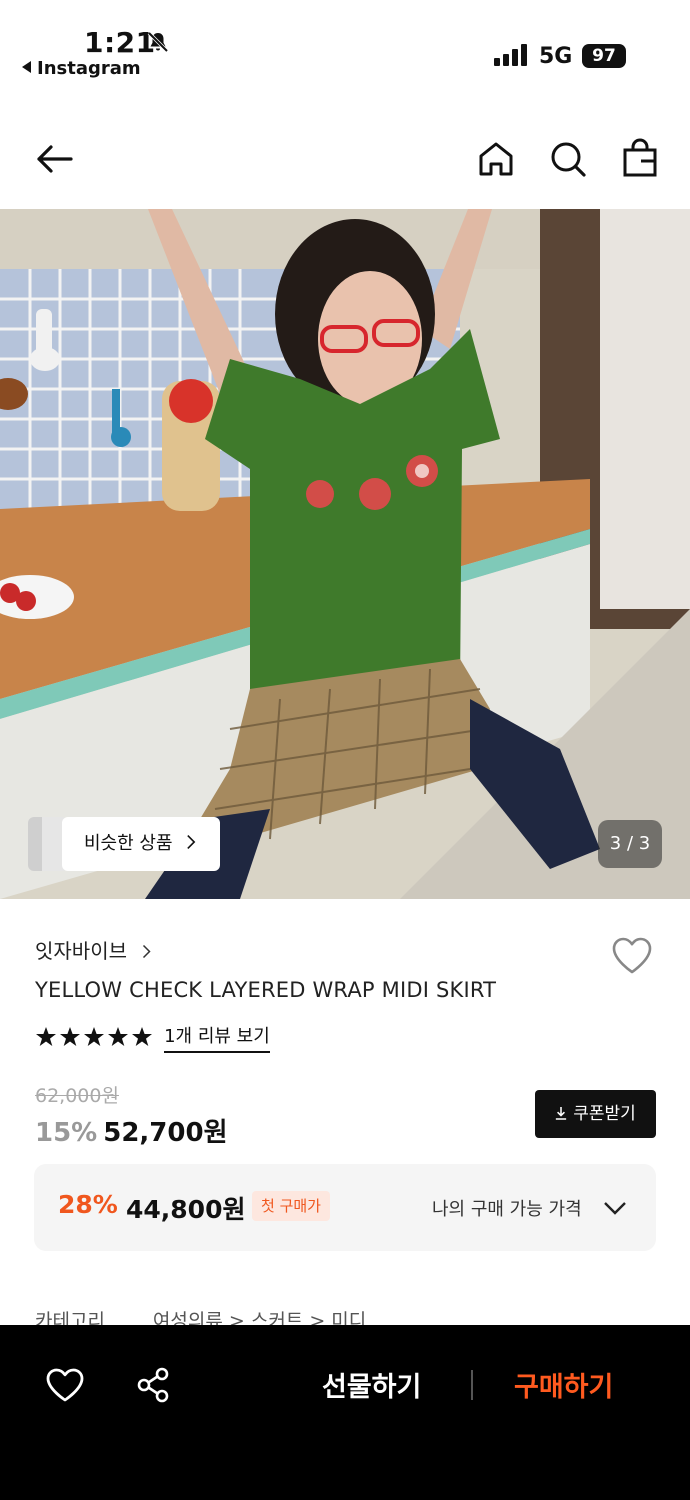  What do you see at coordinates (158, 42) in the screenshot?
I see `bell-muted-icon` at bounding box center [158, 42].